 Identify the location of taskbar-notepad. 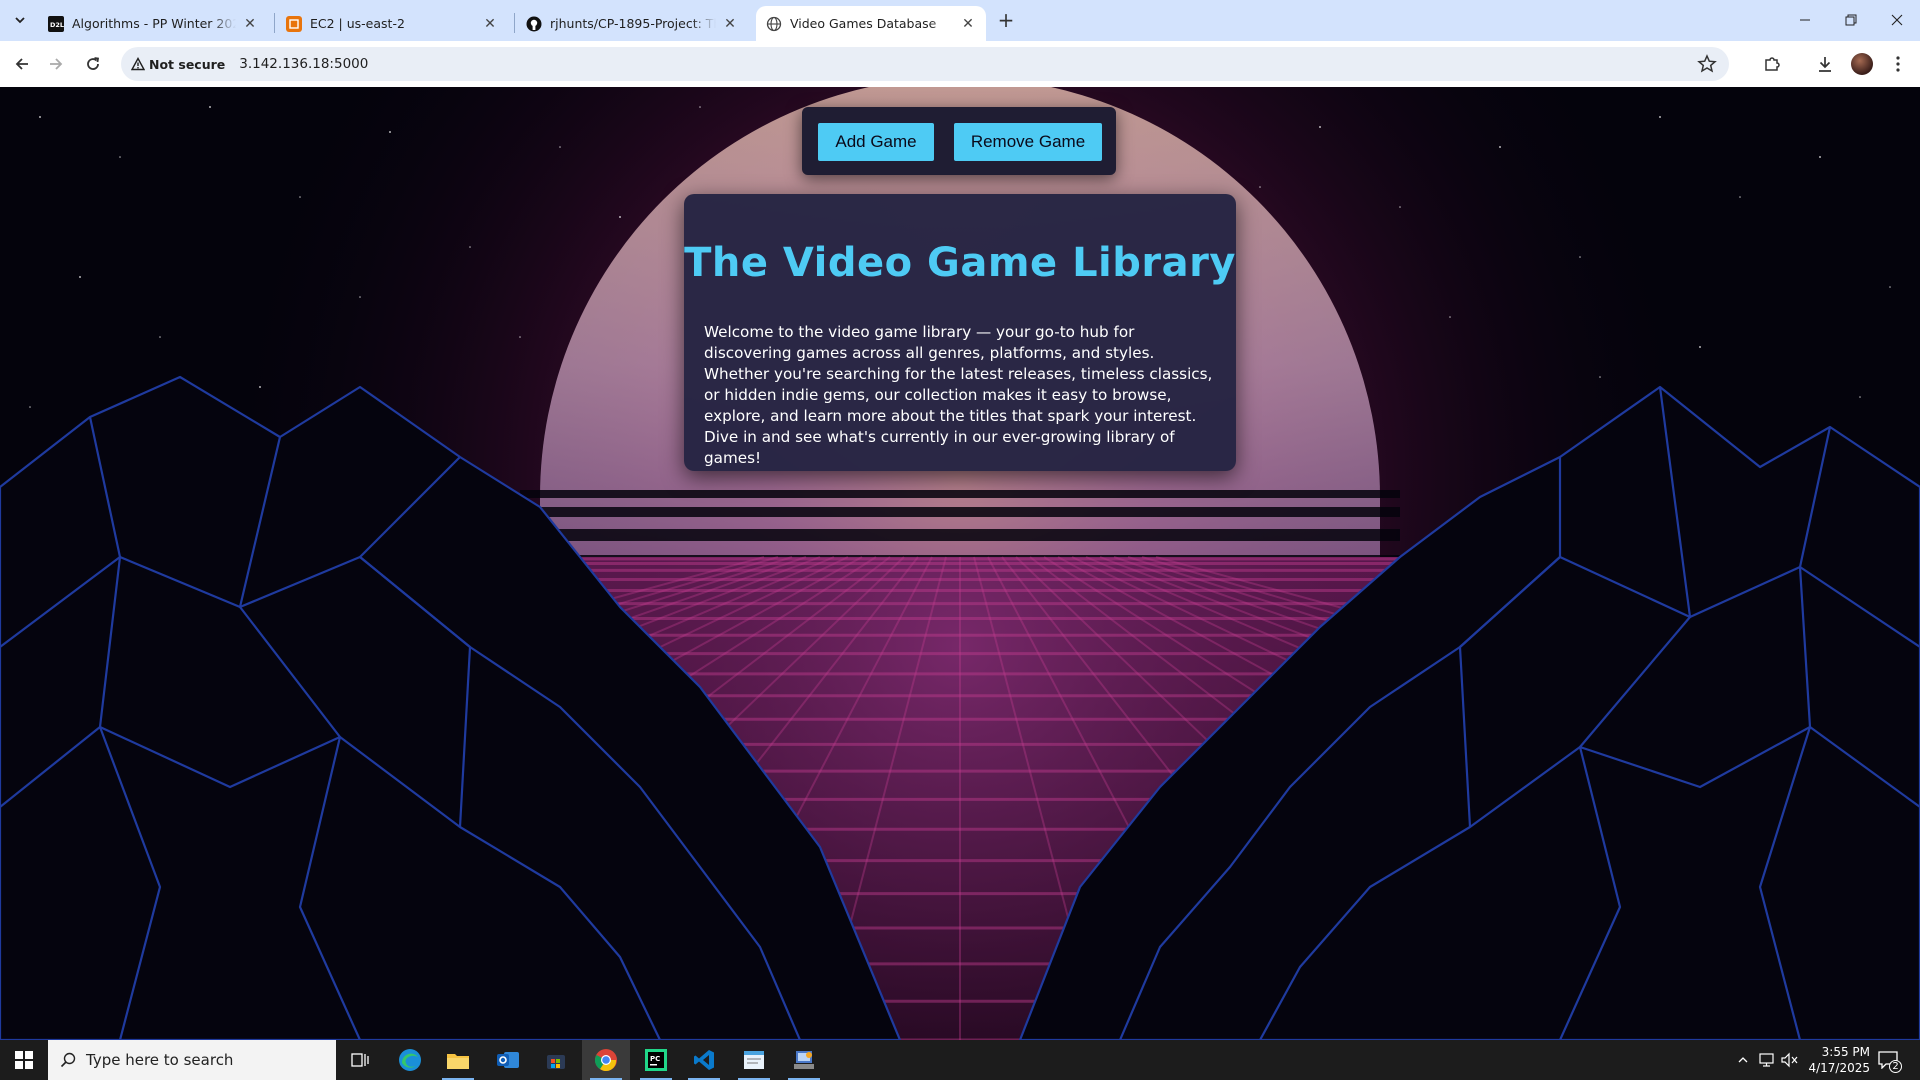
(754, 1060).